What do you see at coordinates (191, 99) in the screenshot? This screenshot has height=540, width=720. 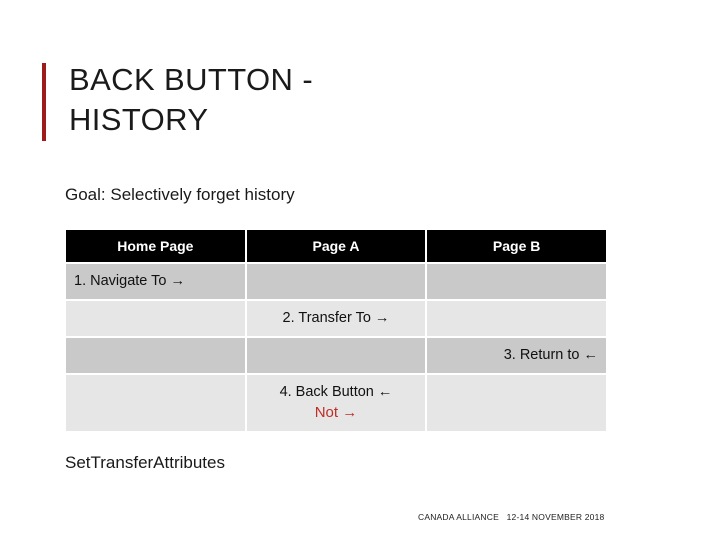 I see `page-title: BACK BUTTON - HISTORY` at bounding box center [191, 99].